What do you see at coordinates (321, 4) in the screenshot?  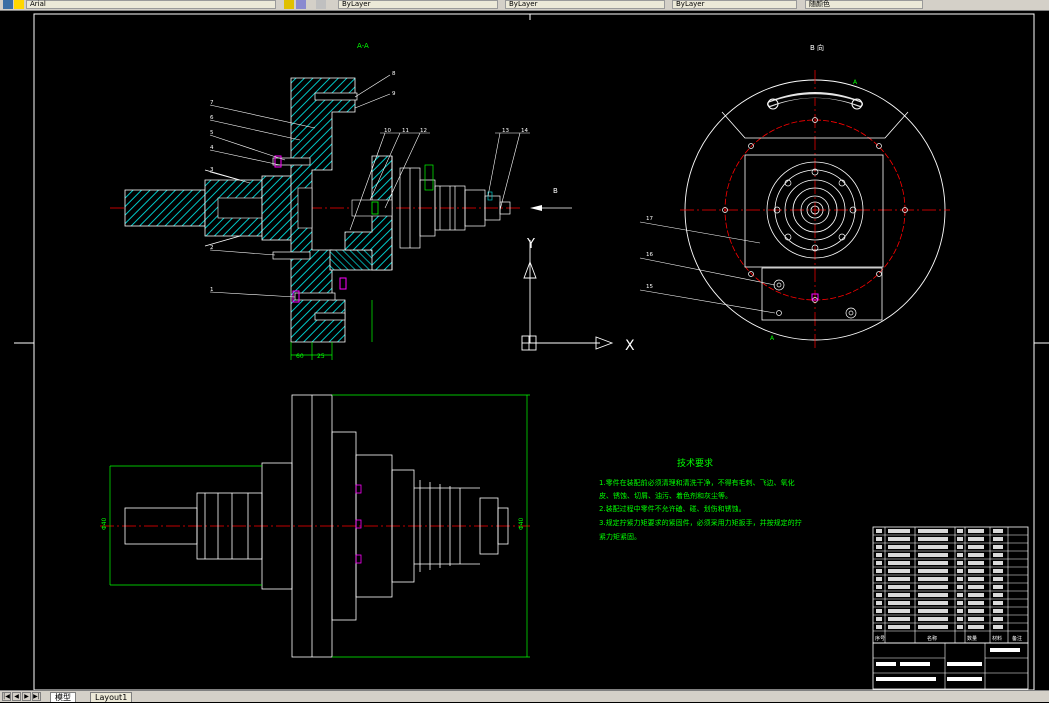 I see `color-swatch-icon` at bounding box center [321, 4].